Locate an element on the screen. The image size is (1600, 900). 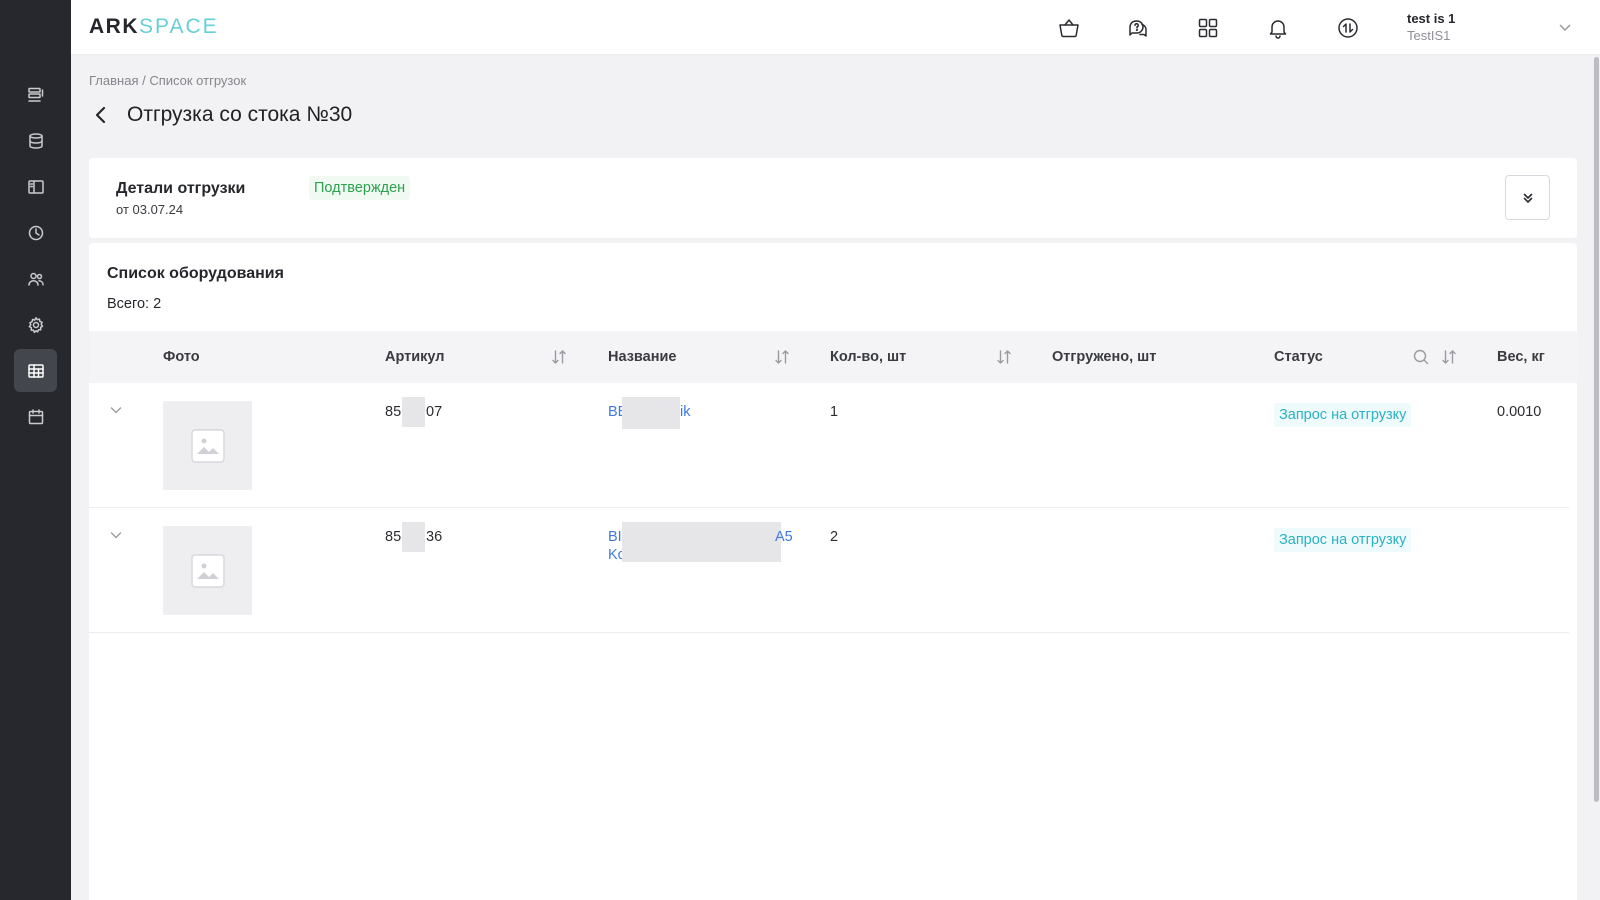
sidebar-item-calendar is located at coordinates (35, 416).